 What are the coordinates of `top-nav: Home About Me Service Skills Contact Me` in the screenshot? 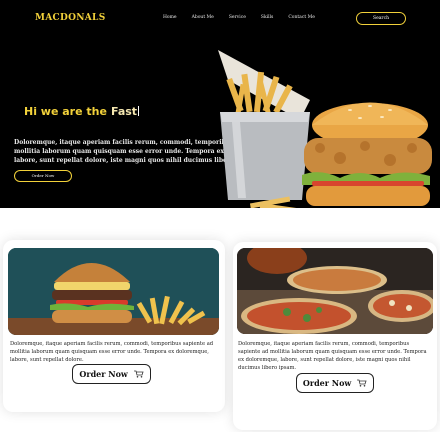 It's located at (239, 17).